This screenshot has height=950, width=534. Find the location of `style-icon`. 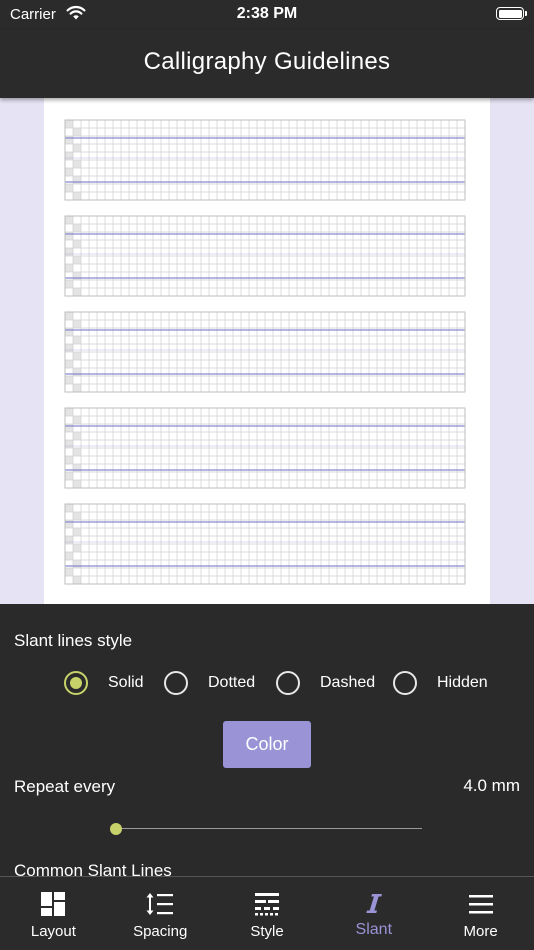

style-icon is located at coordinates (266, 904).